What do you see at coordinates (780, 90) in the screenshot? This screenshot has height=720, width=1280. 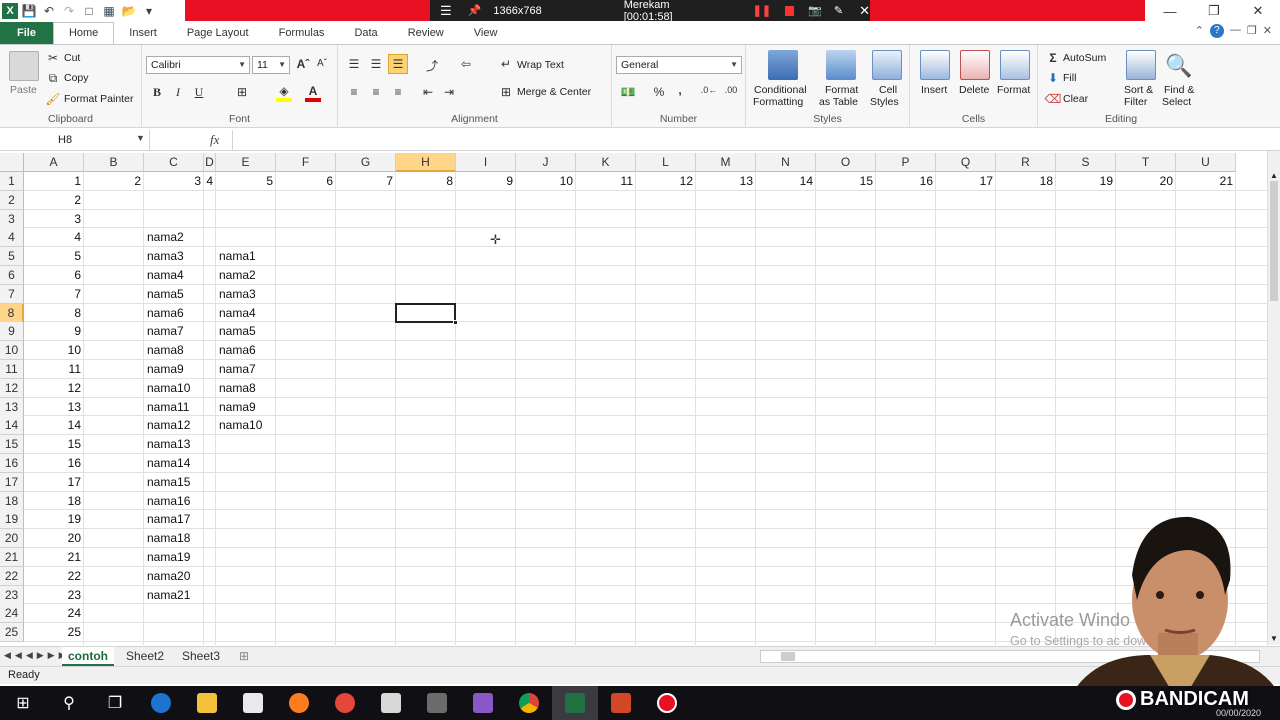 I see `conditional-formatting-line1: Conditional` at bounding box center [780, 90].